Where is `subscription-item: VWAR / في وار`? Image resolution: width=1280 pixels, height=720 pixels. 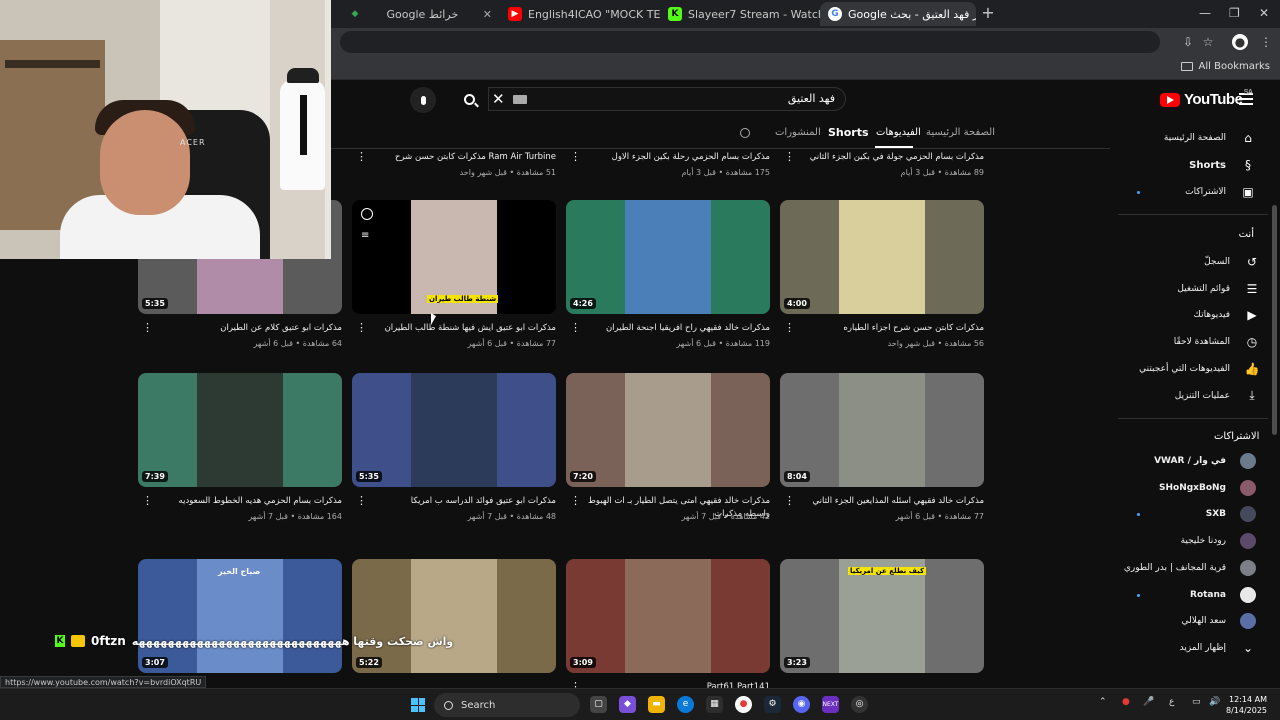
subscription-item: VWAR / في وار is located at coordinates (1186, 461).